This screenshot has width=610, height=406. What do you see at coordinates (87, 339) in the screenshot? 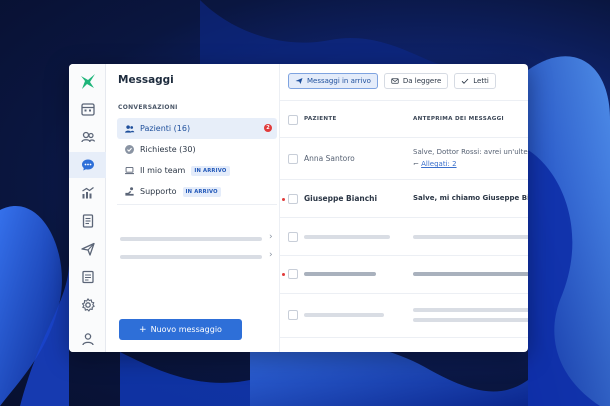
I see `profile-icon` at bounding box center [87, 339].